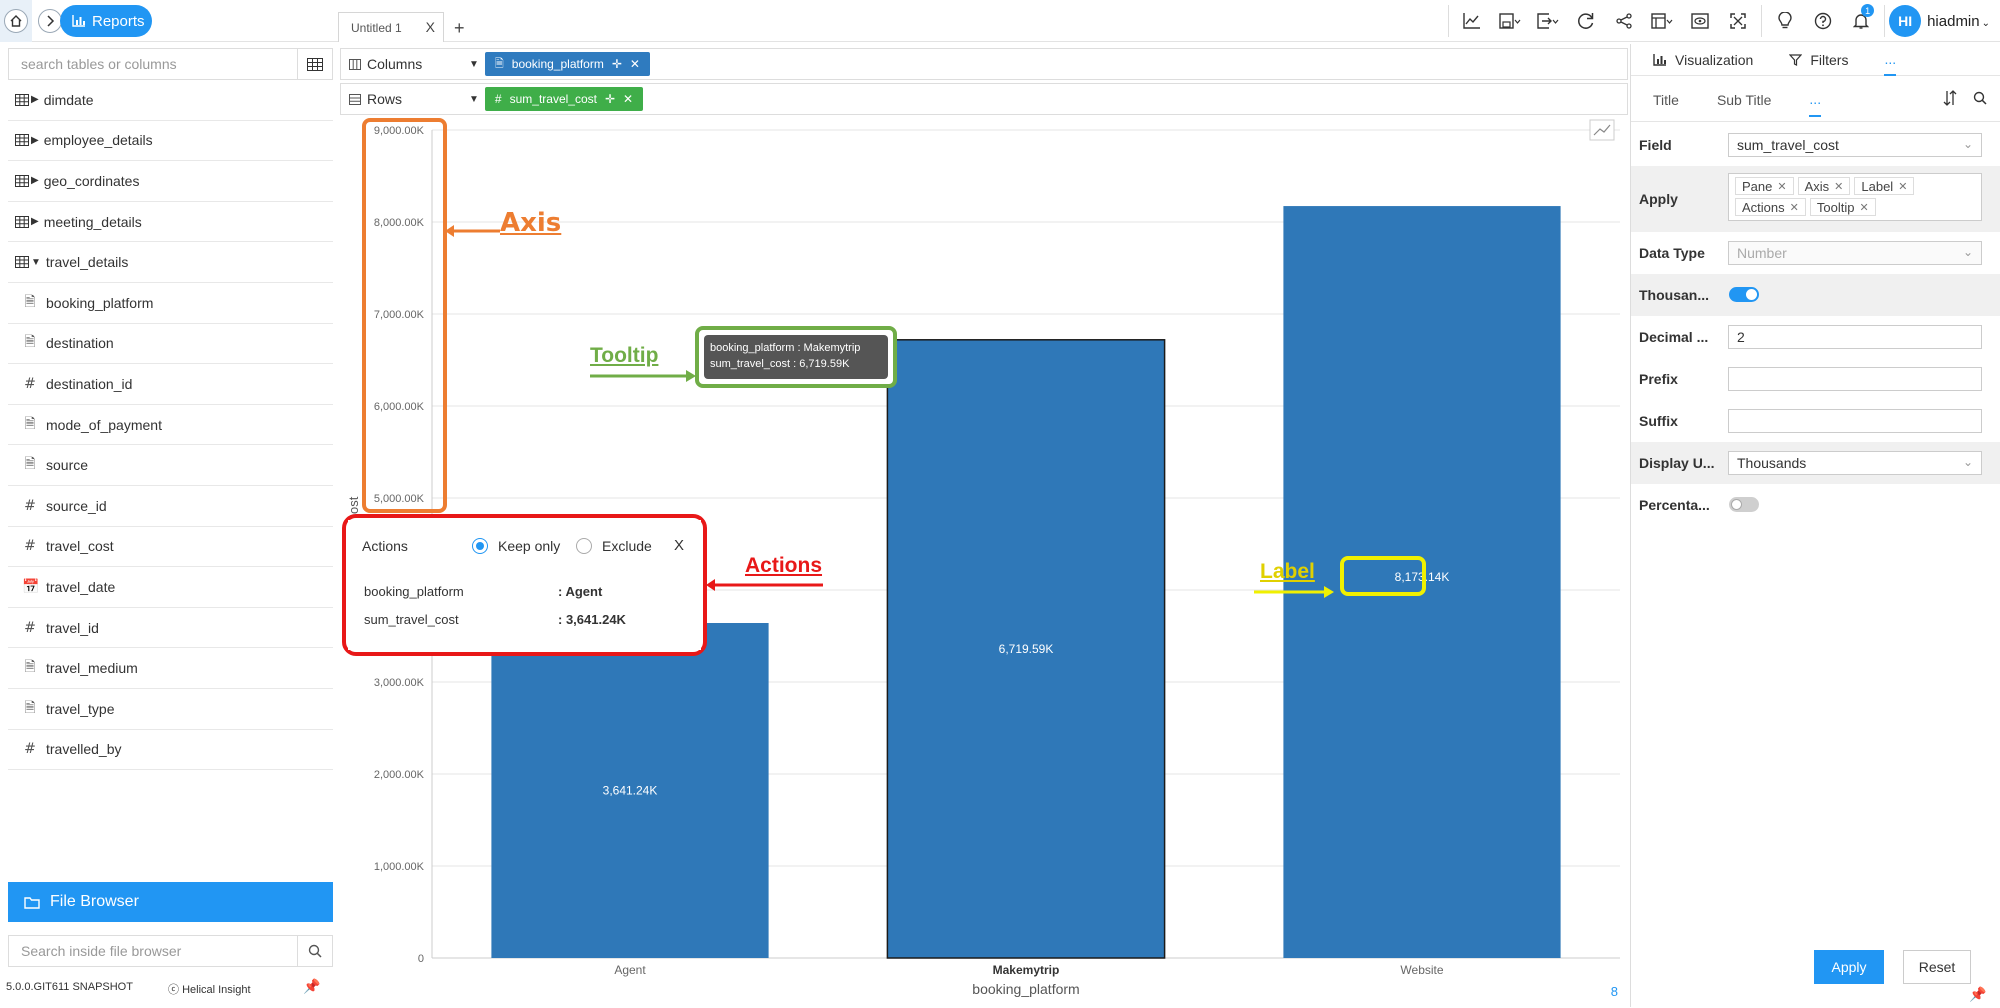 This screenshot has width=2000, height=1008. I want to click on home-crumb, so click(16, 21).